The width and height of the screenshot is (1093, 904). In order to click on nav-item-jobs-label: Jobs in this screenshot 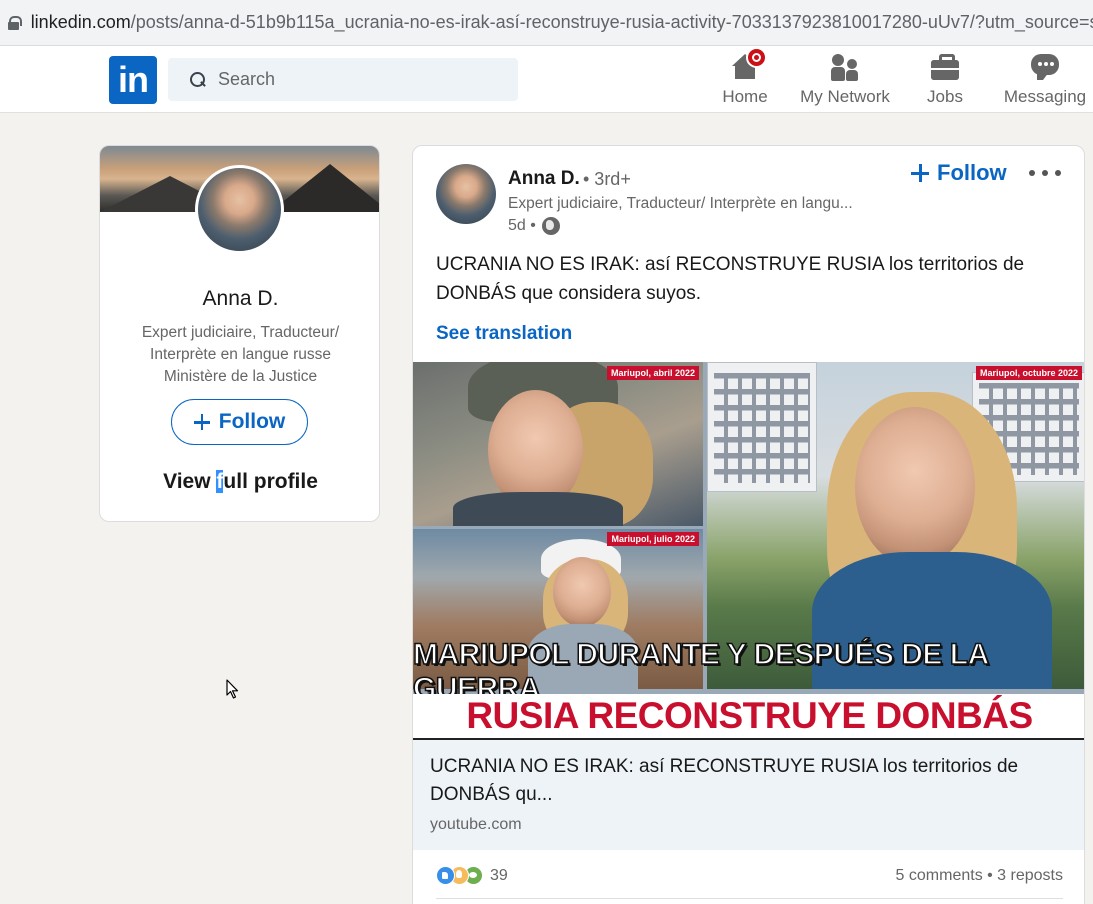, I will do `click(945, 96)`.